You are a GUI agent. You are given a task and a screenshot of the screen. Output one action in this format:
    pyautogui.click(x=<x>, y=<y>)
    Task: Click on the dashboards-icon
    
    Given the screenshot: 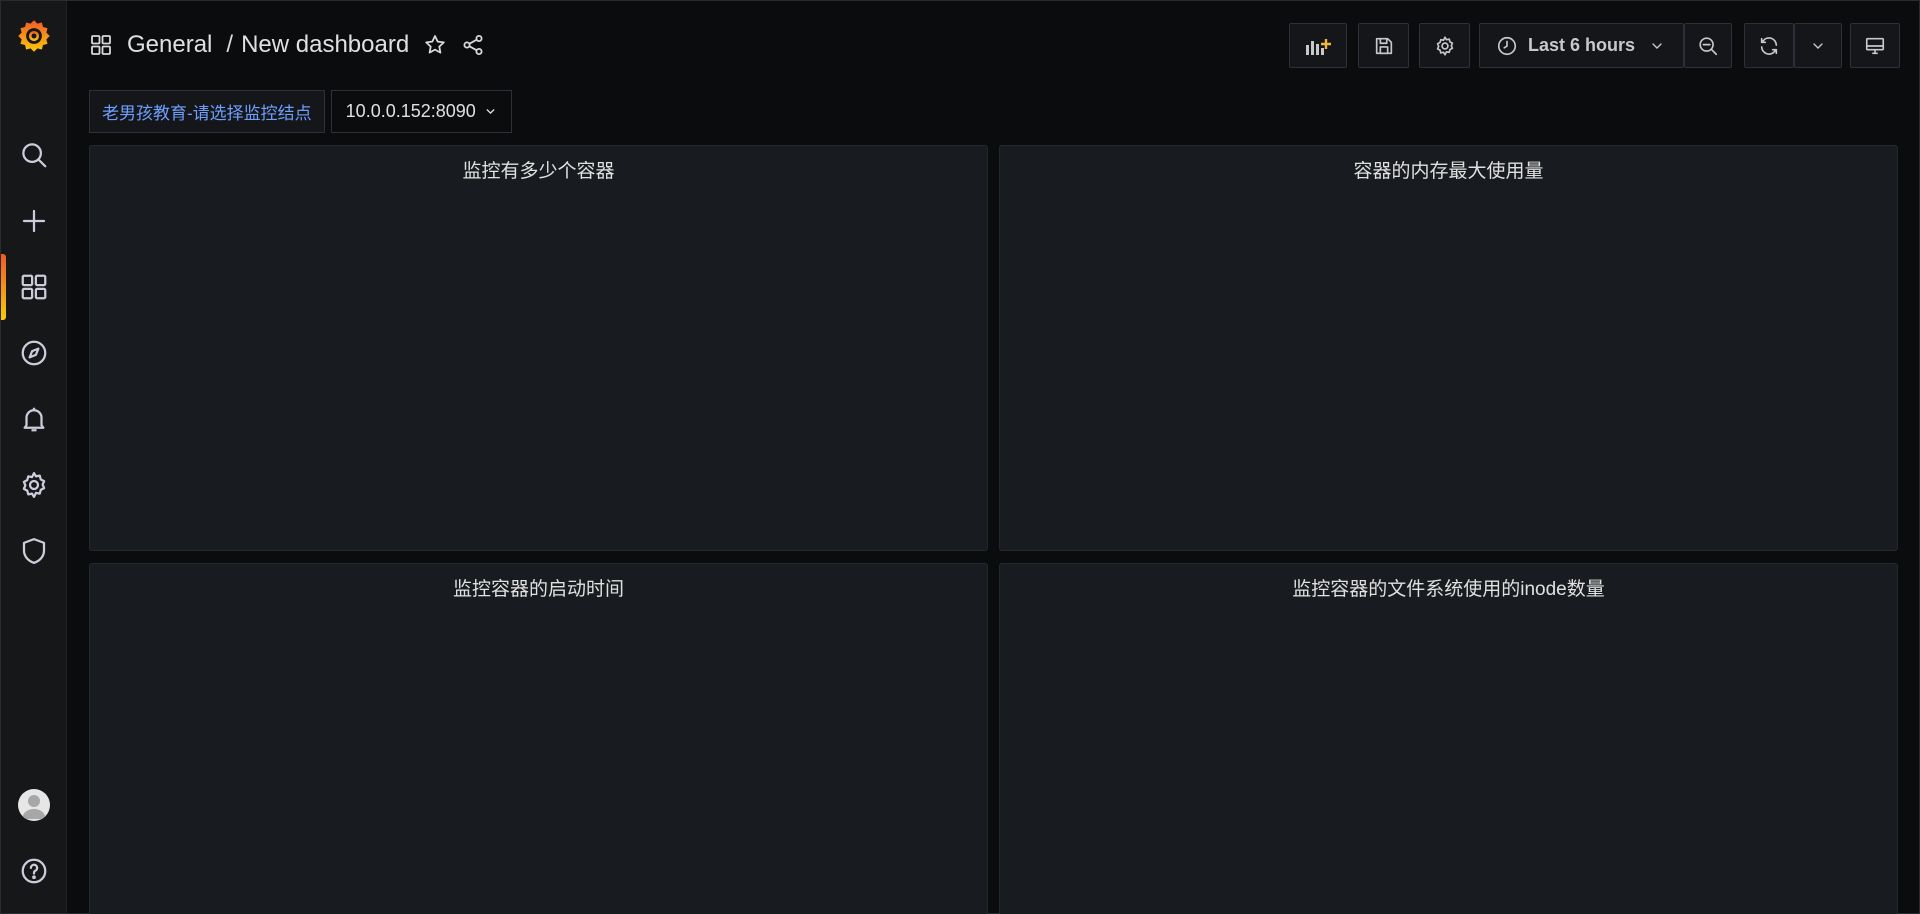 What is the action you would take?
    pyautogui.click(x=34, y=287)
    